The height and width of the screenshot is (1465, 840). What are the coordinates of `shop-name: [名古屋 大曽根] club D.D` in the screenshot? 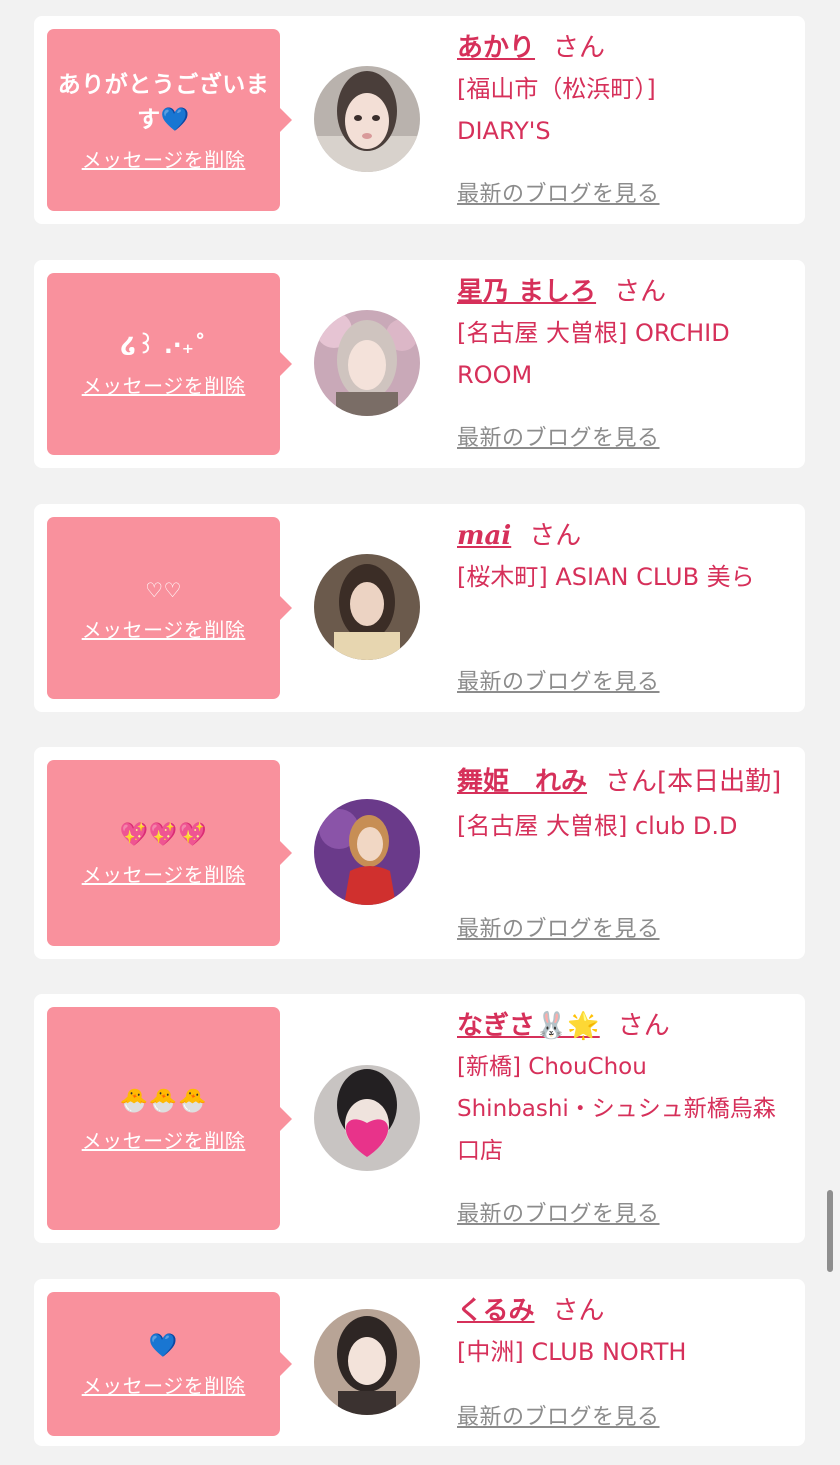 It's located at (597, 826).